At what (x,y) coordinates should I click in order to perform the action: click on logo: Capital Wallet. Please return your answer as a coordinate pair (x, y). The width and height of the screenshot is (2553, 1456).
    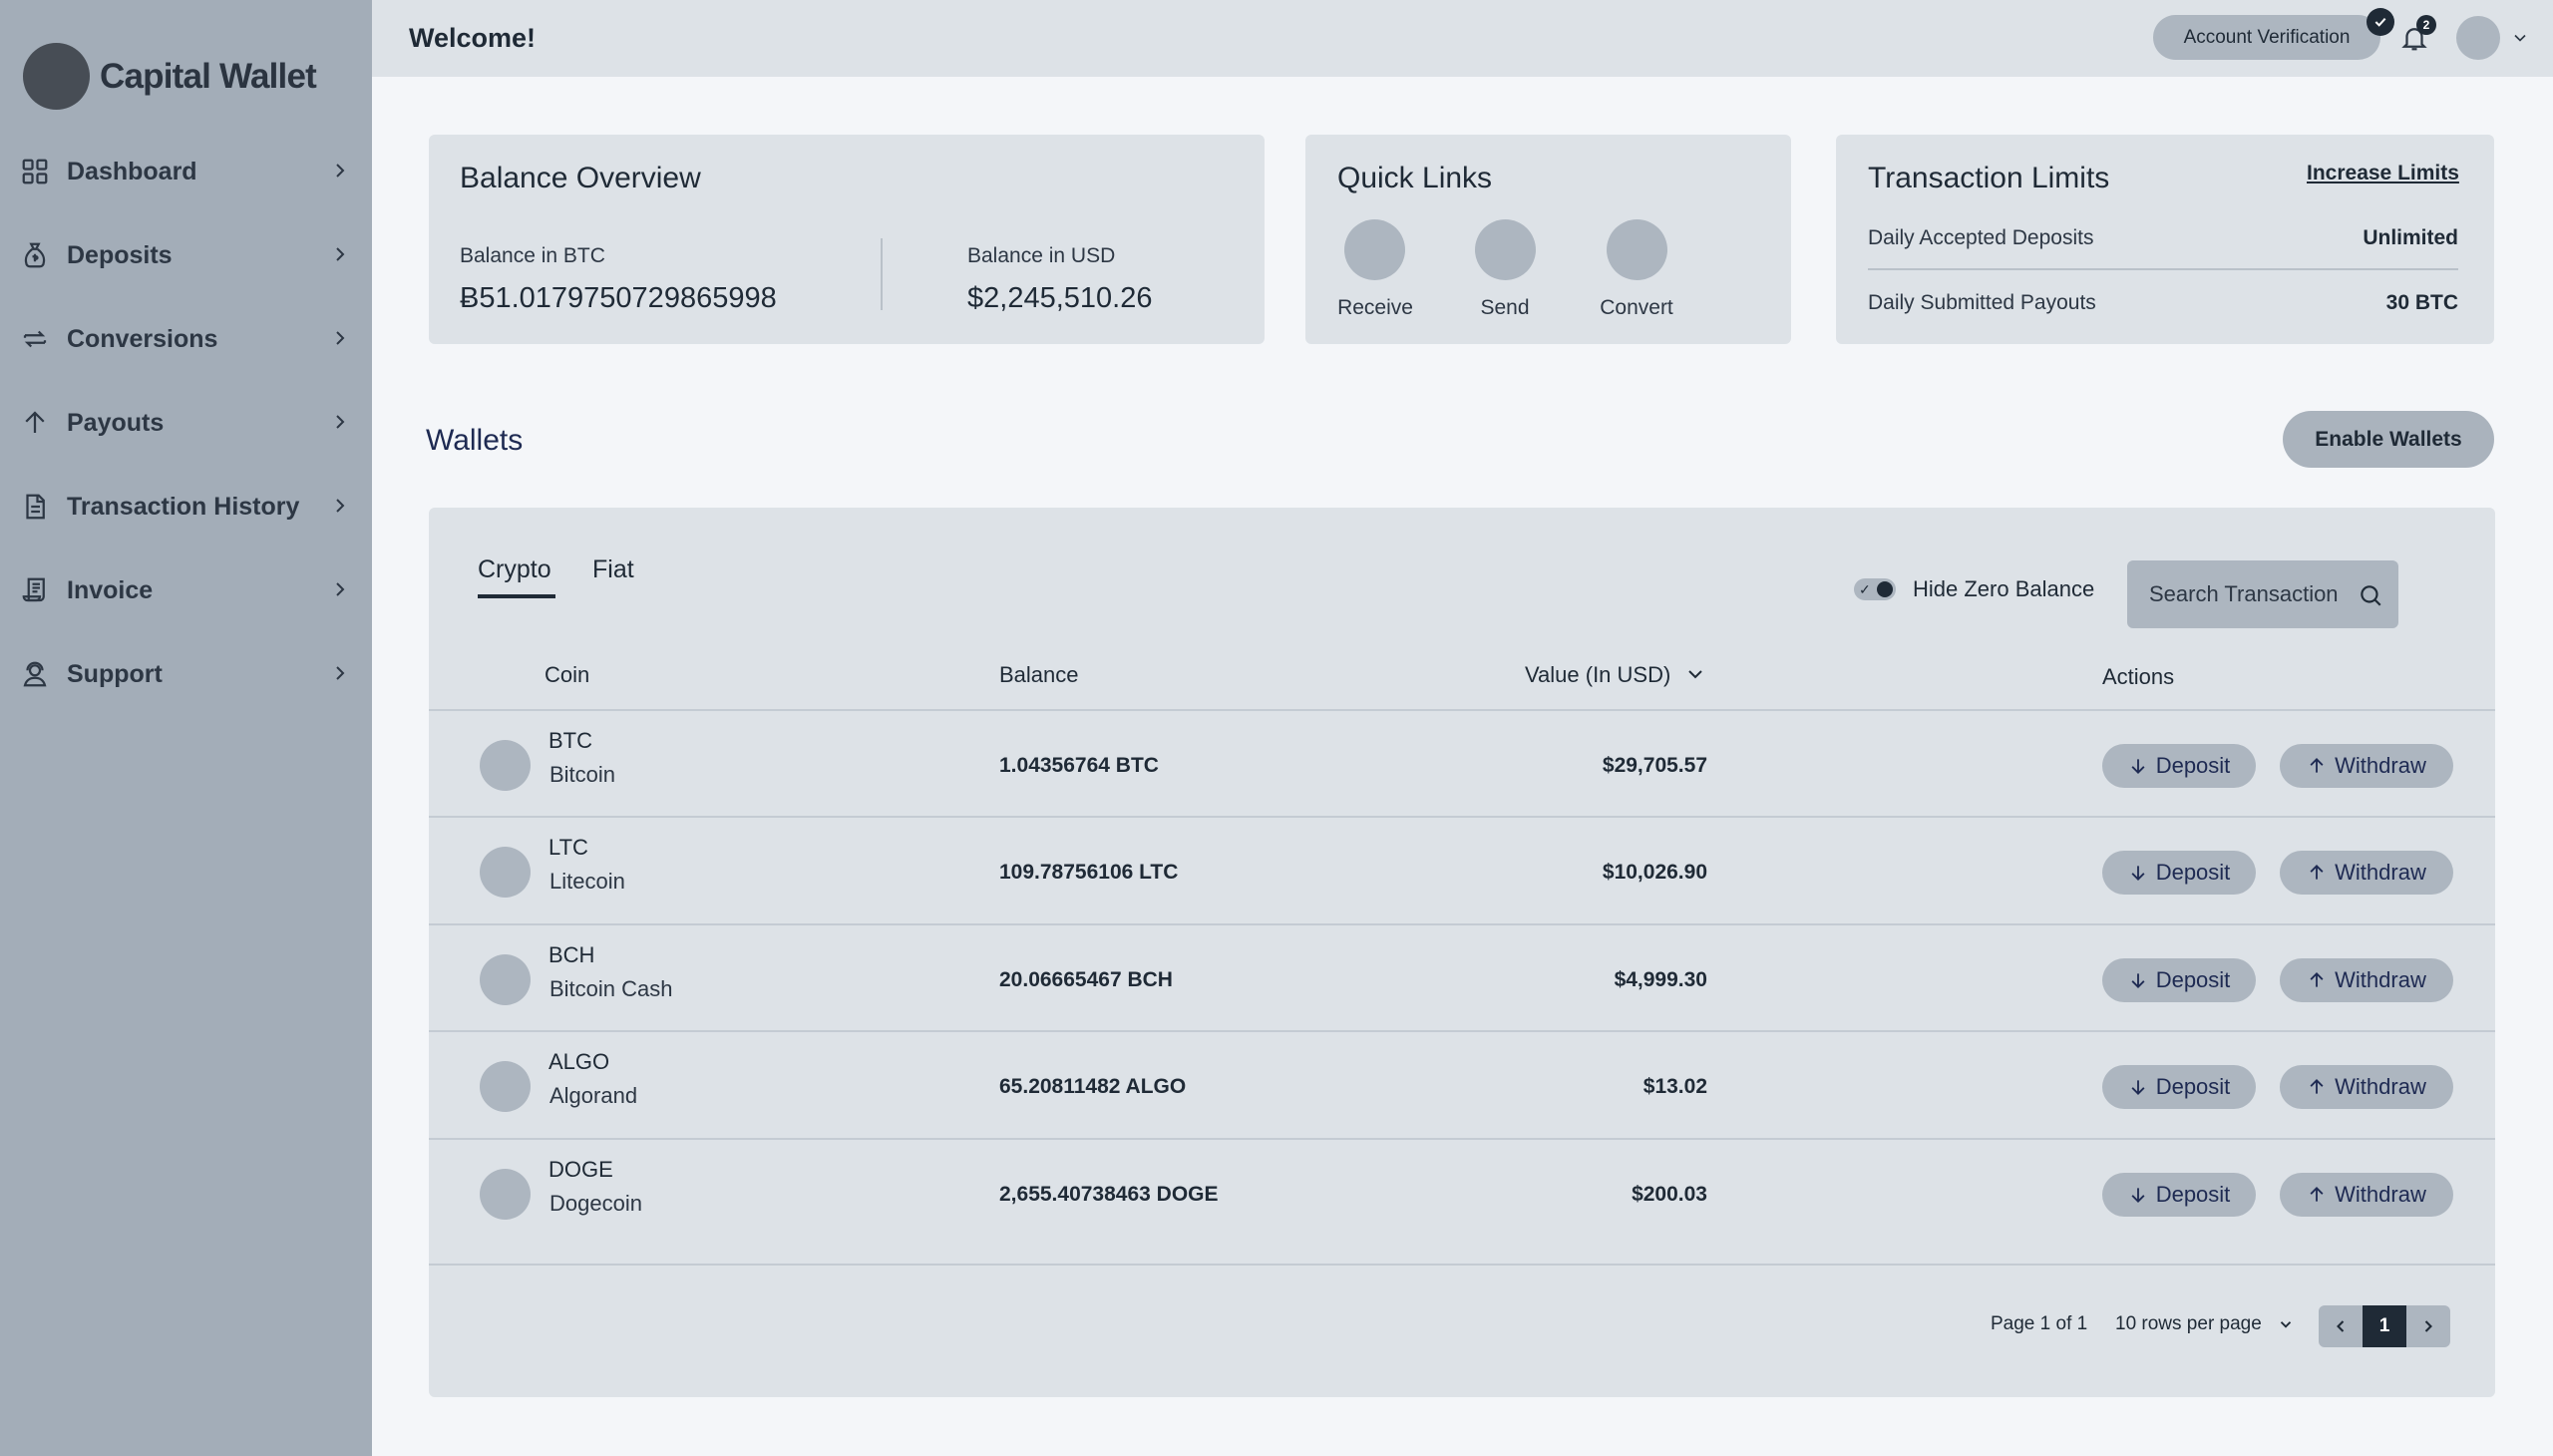
    Looking at the image, I should click on (170, 76).